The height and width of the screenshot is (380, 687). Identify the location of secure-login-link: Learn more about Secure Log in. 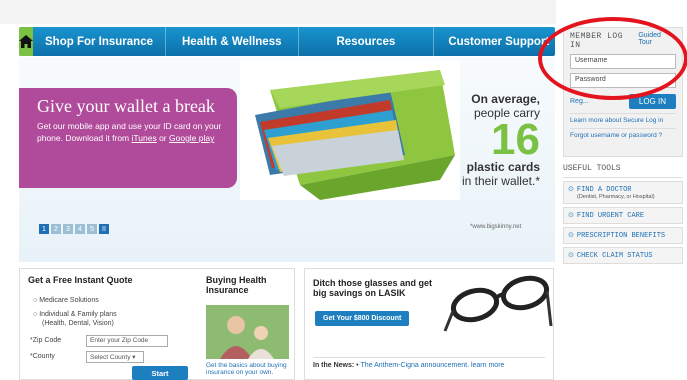
(623, 118).